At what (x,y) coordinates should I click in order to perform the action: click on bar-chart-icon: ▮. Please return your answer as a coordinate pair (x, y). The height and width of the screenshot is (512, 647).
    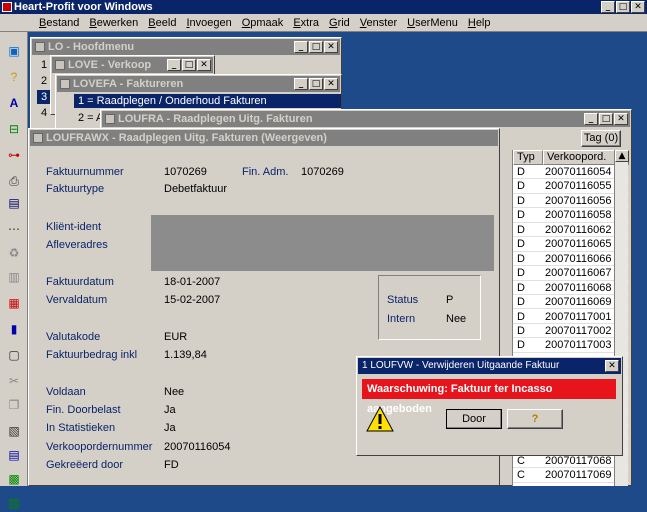
    Looking at the image, I should click on (14, 329).